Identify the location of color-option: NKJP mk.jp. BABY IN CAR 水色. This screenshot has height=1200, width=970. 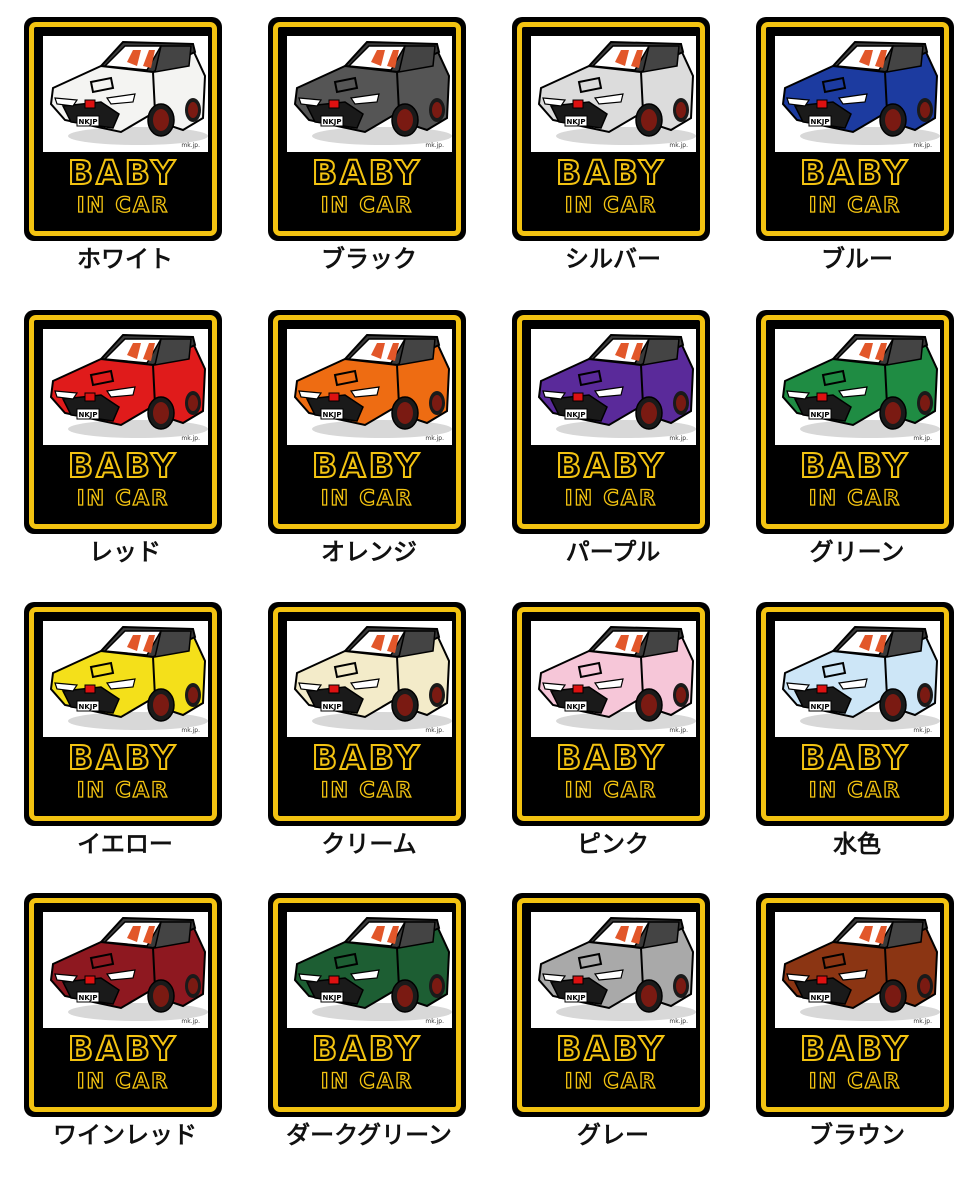
(853, 733).